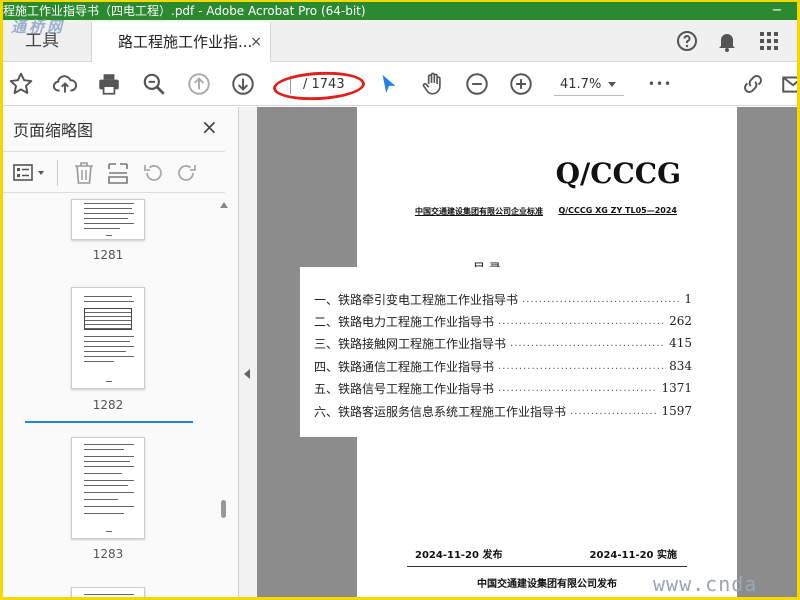  What do you see at coordinates (30, 173) in the screenshot?
I see `thumbnail-options-menu` at bounding box center [30, 173].